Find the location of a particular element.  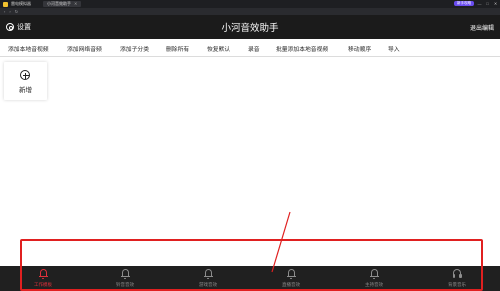

menu-item-delete-all: 删除所有 is located at coordinates (177, 48).